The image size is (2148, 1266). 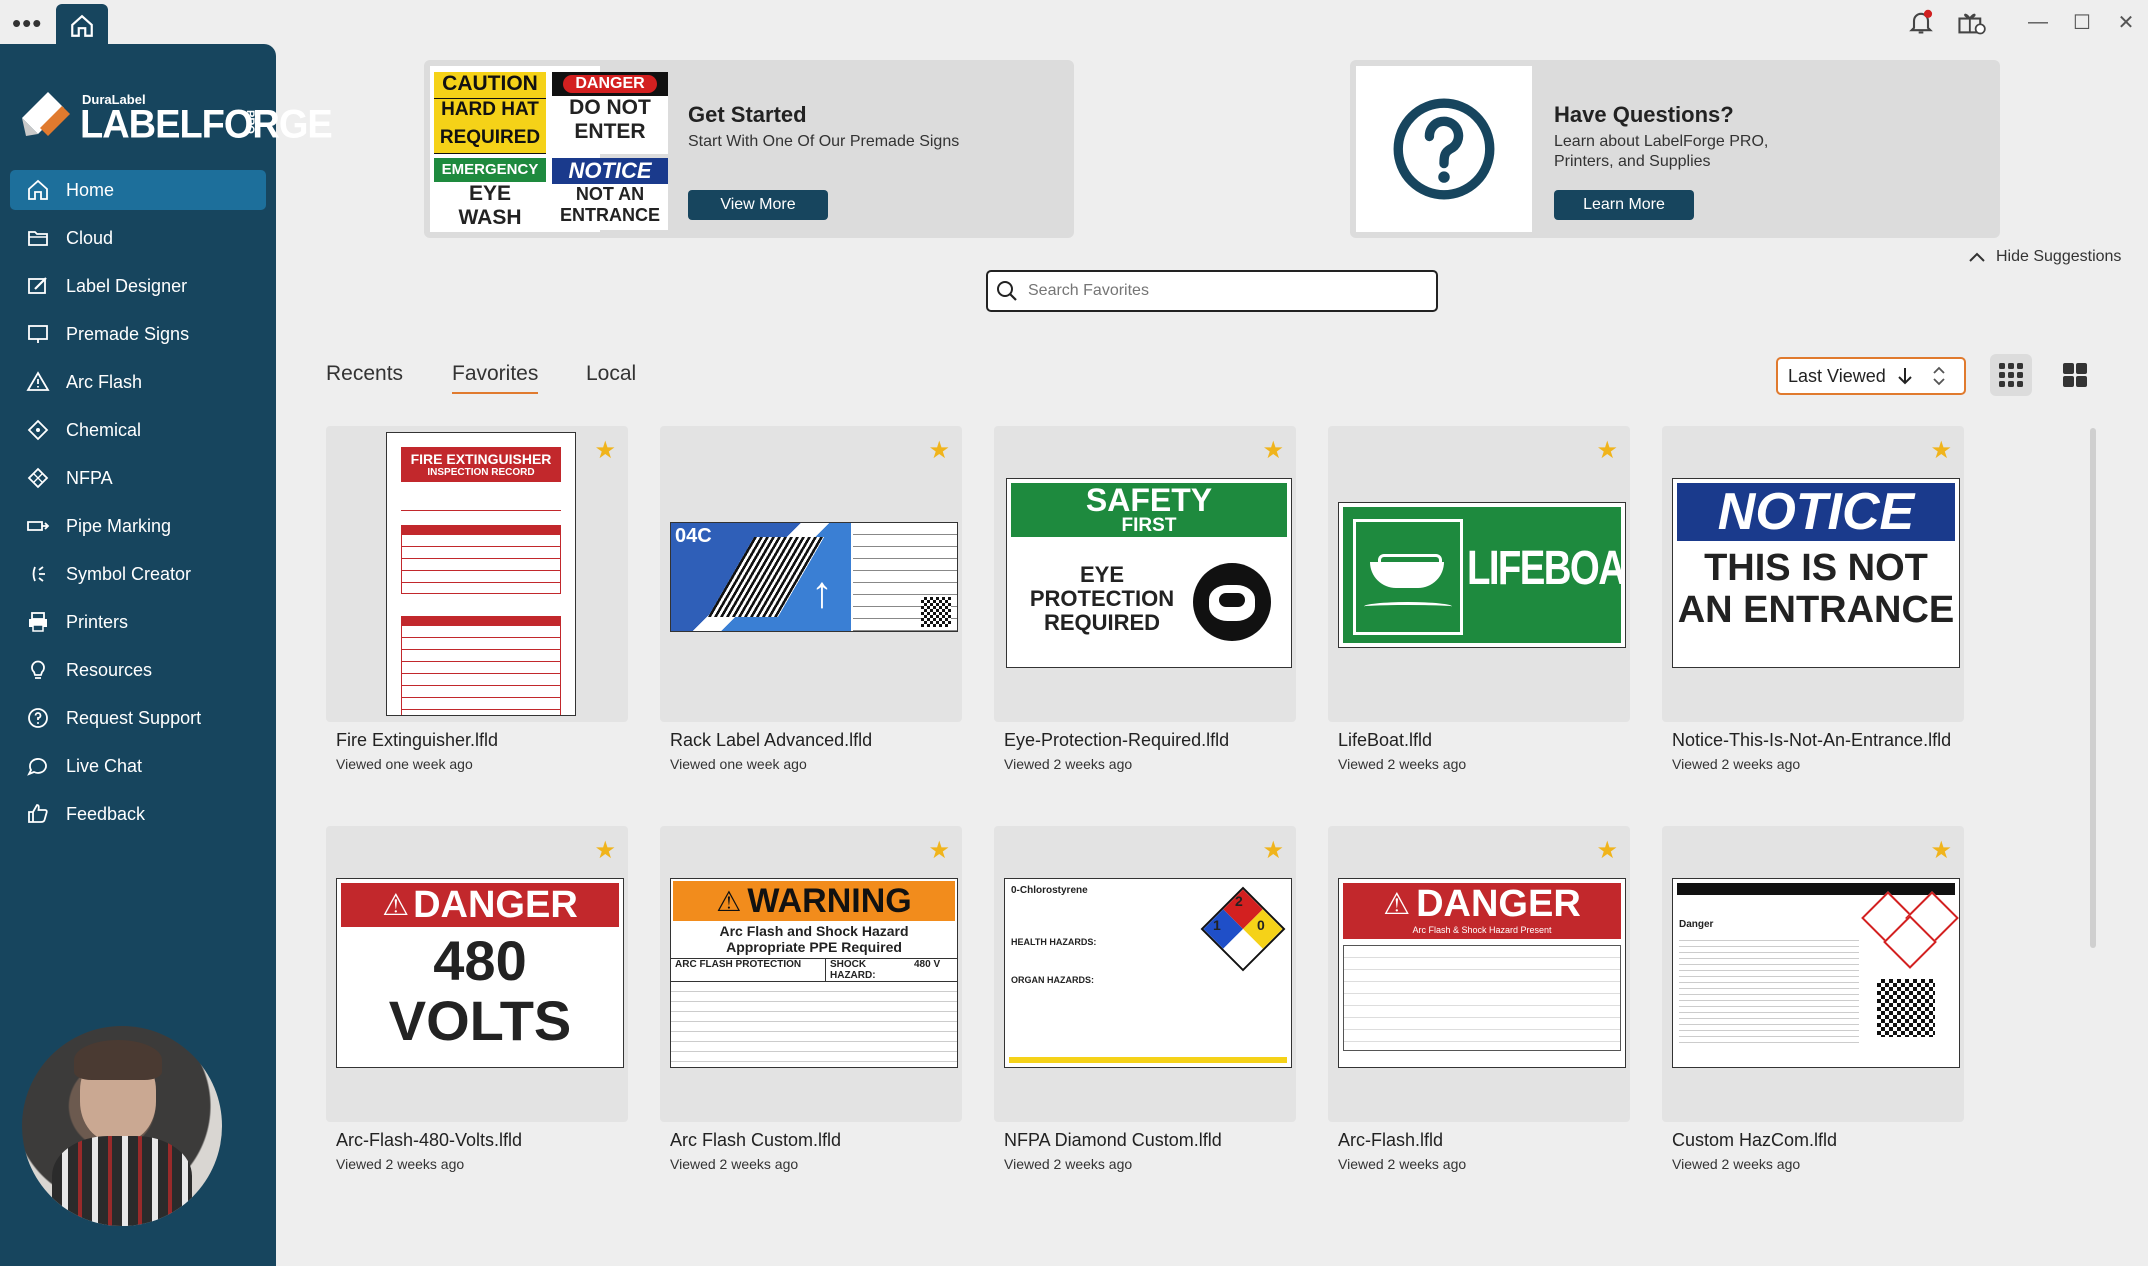 I want to click on sidebar-item-live-chat: Live Chat, so click(x=138, y=766).